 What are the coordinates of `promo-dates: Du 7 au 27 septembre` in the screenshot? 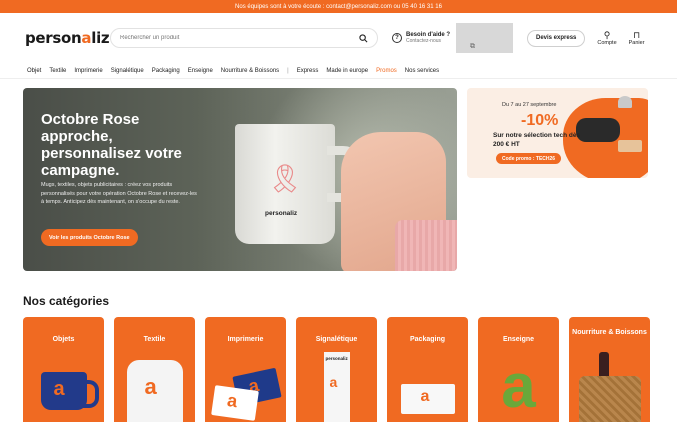 It's located at (529, 105).